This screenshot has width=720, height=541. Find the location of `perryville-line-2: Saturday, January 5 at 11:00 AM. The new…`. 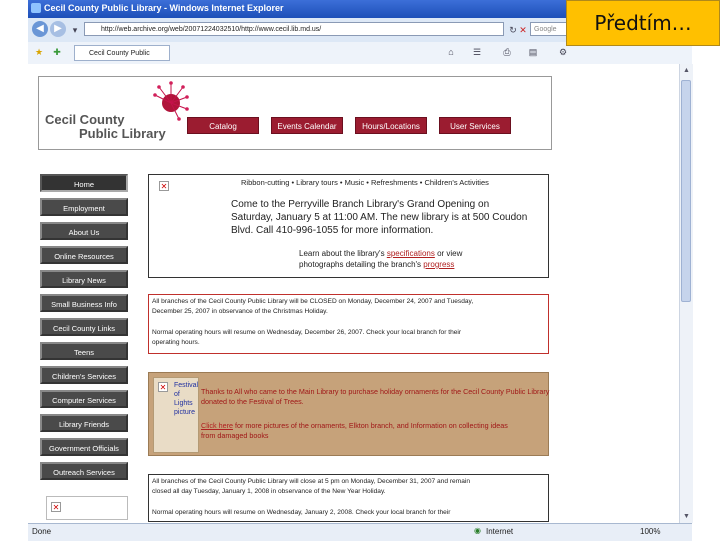

perryville-line-2: Saturday, January 5 at 11:00 AM. The new… is located at coordinates (379, 217).